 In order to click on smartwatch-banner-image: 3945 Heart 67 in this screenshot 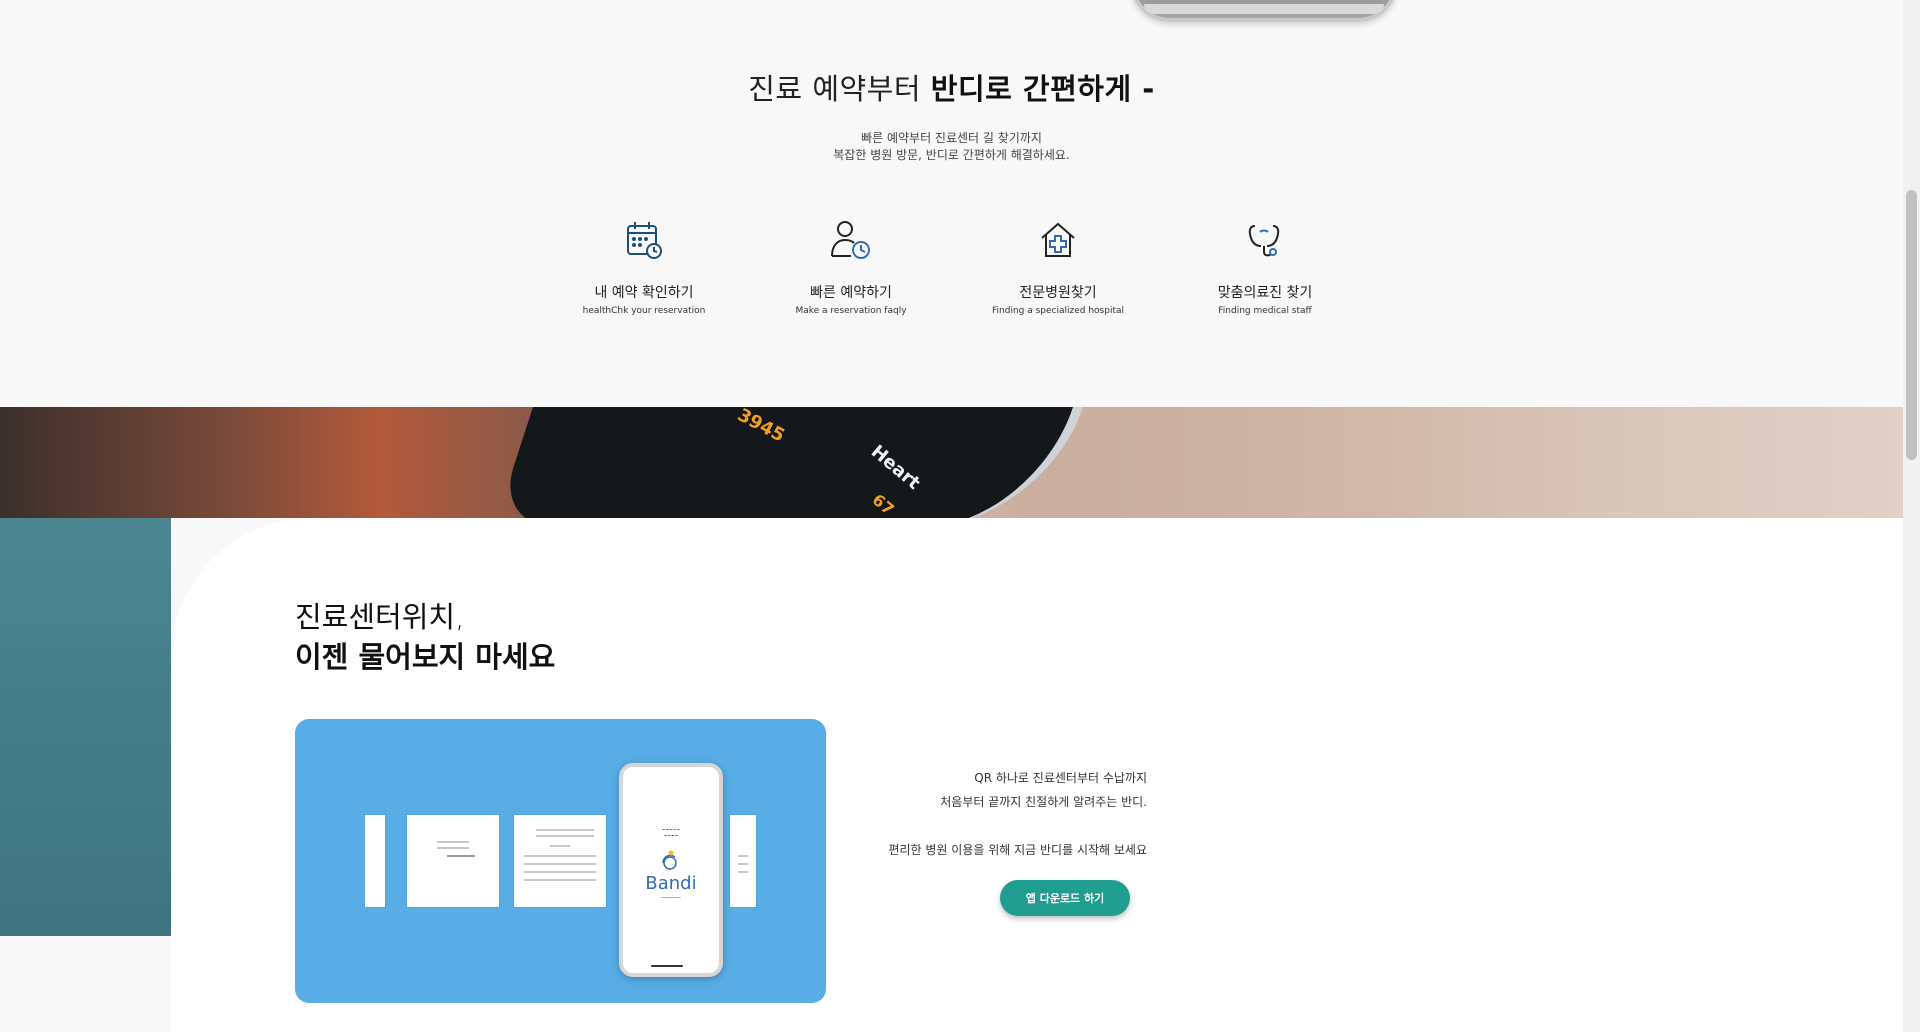, I will do `click(951, 462)`.